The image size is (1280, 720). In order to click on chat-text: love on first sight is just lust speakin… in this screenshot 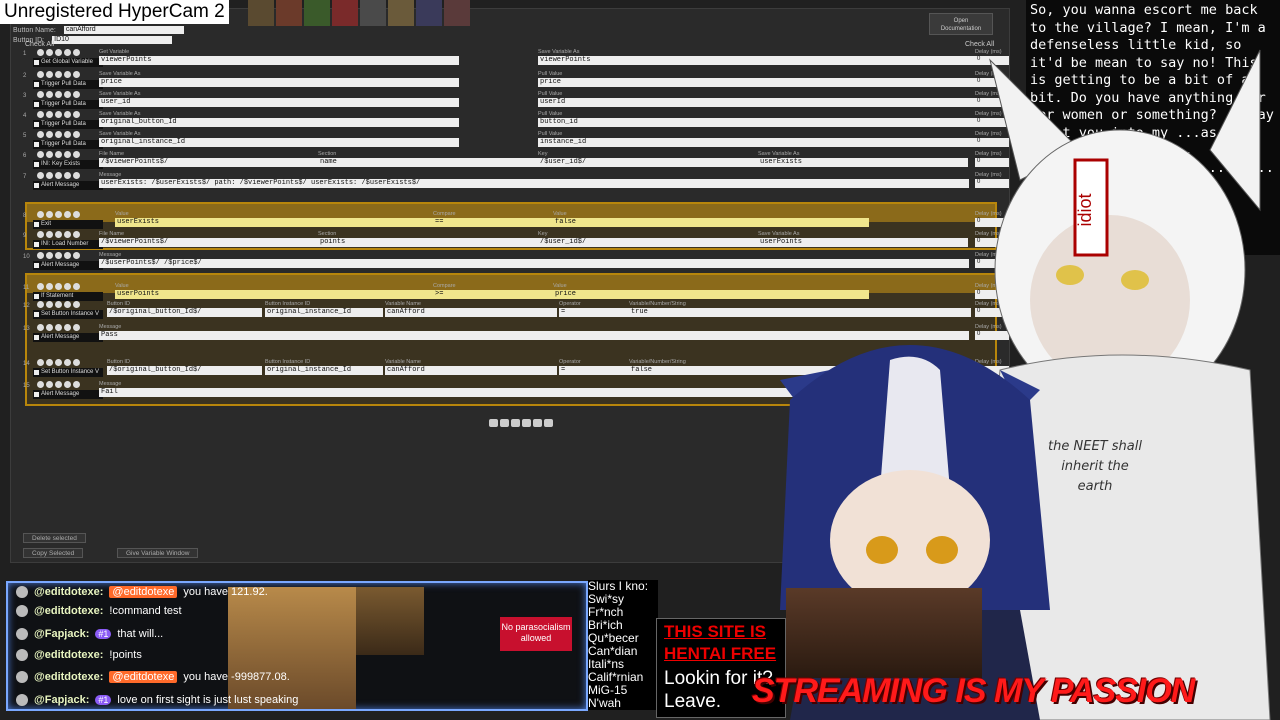, I will do `click(208, 700)`.